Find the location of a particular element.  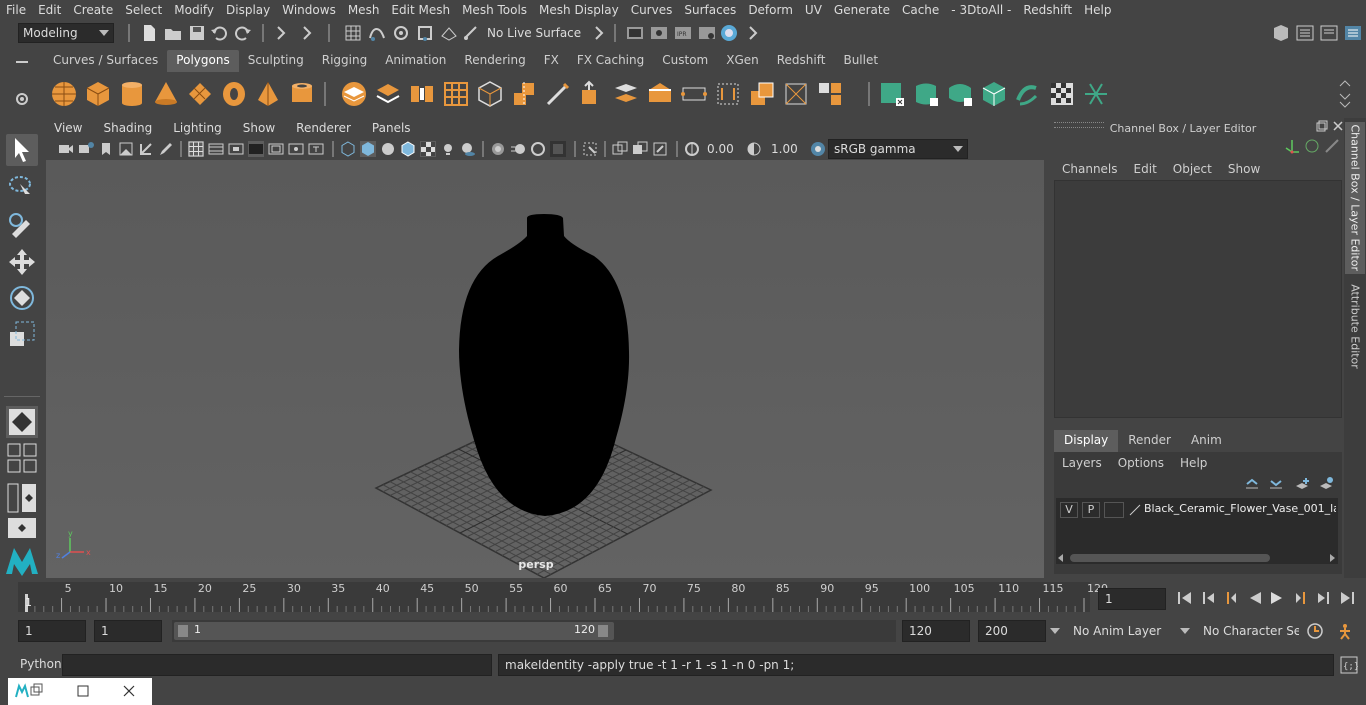

anti-aliasing-icon is located at coordinates (538, 149).